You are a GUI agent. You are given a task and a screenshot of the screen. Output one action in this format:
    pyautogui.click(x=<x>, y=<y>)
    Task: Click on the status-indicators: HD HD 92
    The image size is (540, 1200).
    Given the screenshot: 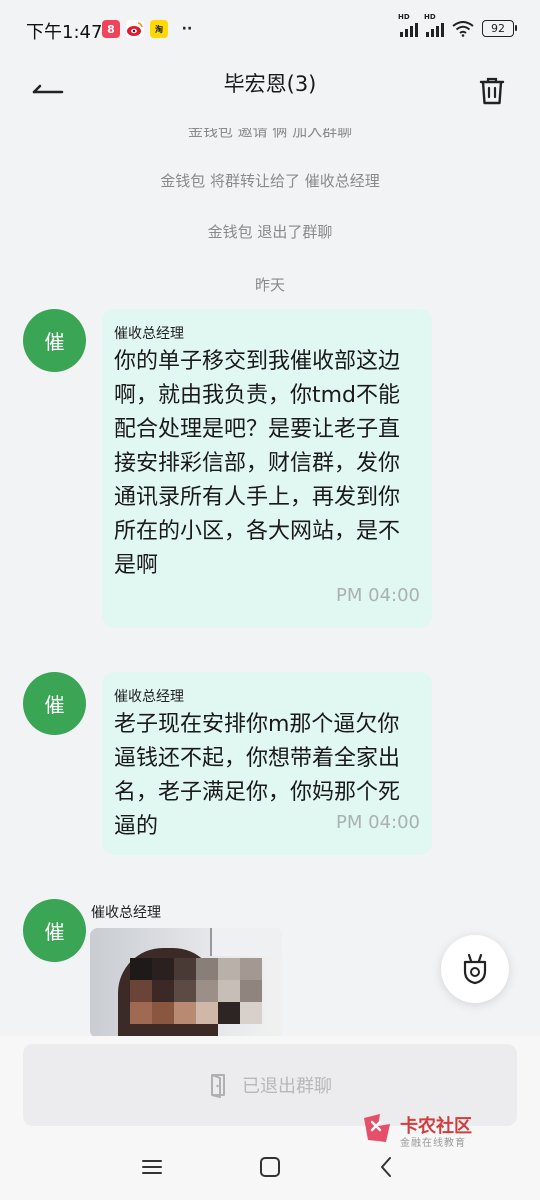 What is the action you would take?
    pyautogui.click(x=457, y=25)
    